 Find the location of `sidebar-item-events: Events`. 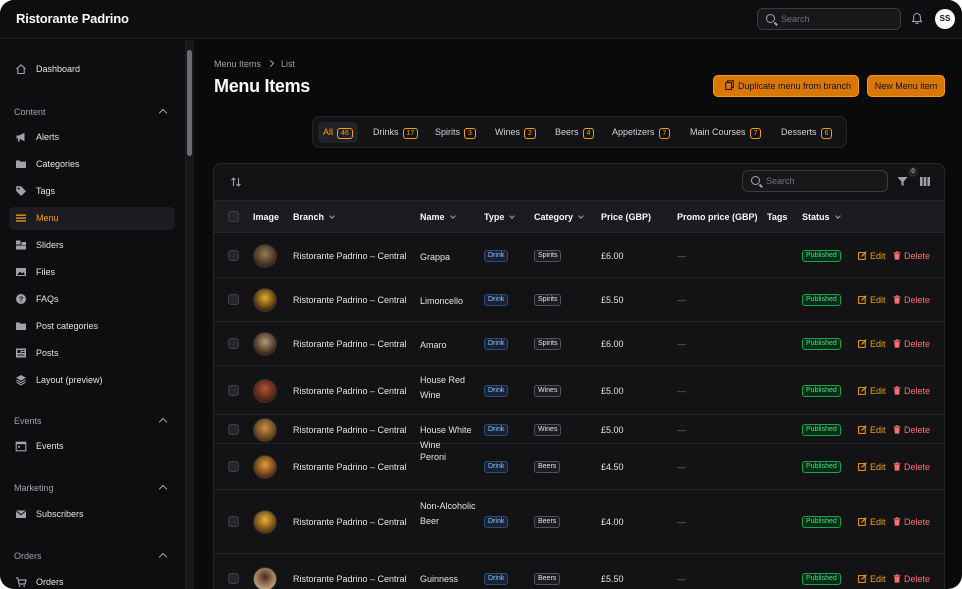

sidebar-item-events: Events is located at coordinates (92, 446).